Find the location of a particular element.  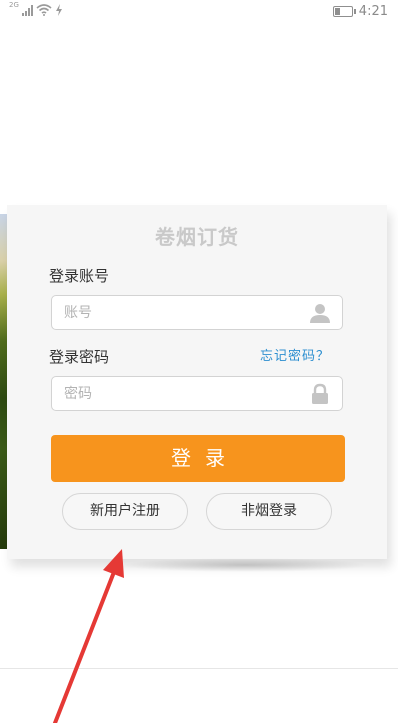

annotation-arrow-icon is located at coordinates (88, 636).